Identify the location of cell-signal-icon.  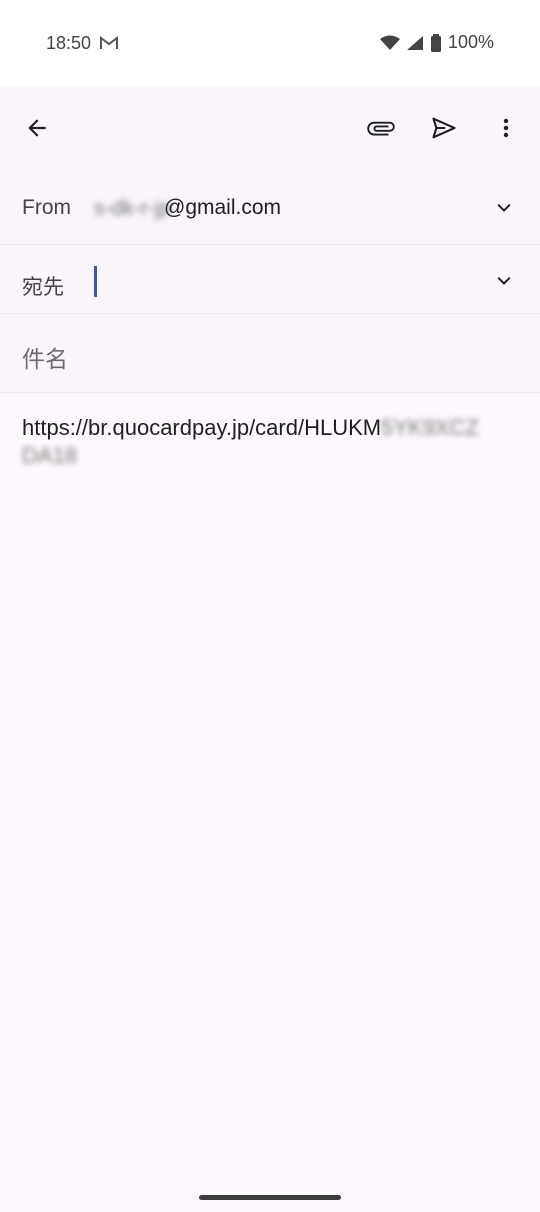
(414, 42).